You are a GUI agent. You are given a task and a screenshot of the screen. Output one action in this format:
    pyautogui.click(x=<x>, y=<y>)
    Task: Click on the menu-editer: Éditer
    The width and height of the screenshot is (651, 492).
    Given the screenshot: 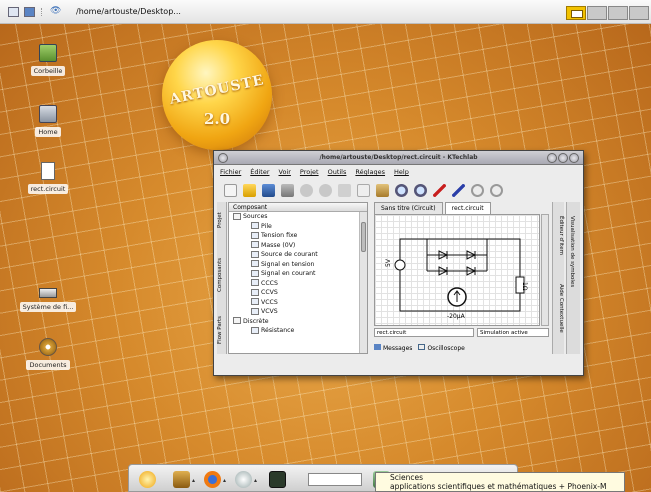 What is the action you would take?
    pyautogui.click(x=259, y=173)
    